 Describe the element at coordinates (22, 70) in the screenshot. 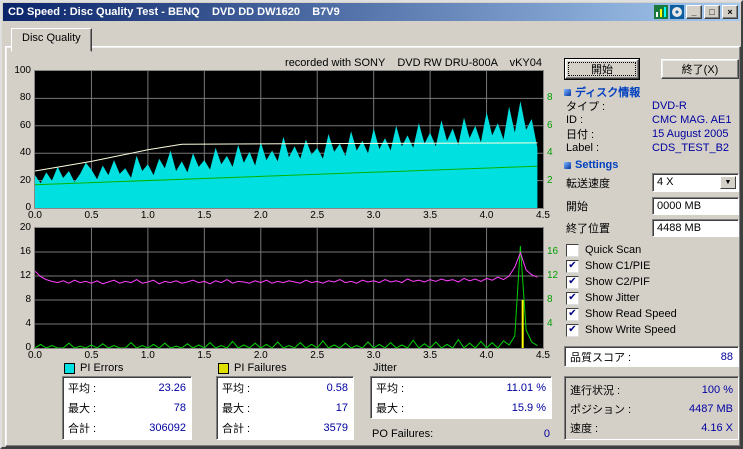

I see `tick-label: 100` at that location.